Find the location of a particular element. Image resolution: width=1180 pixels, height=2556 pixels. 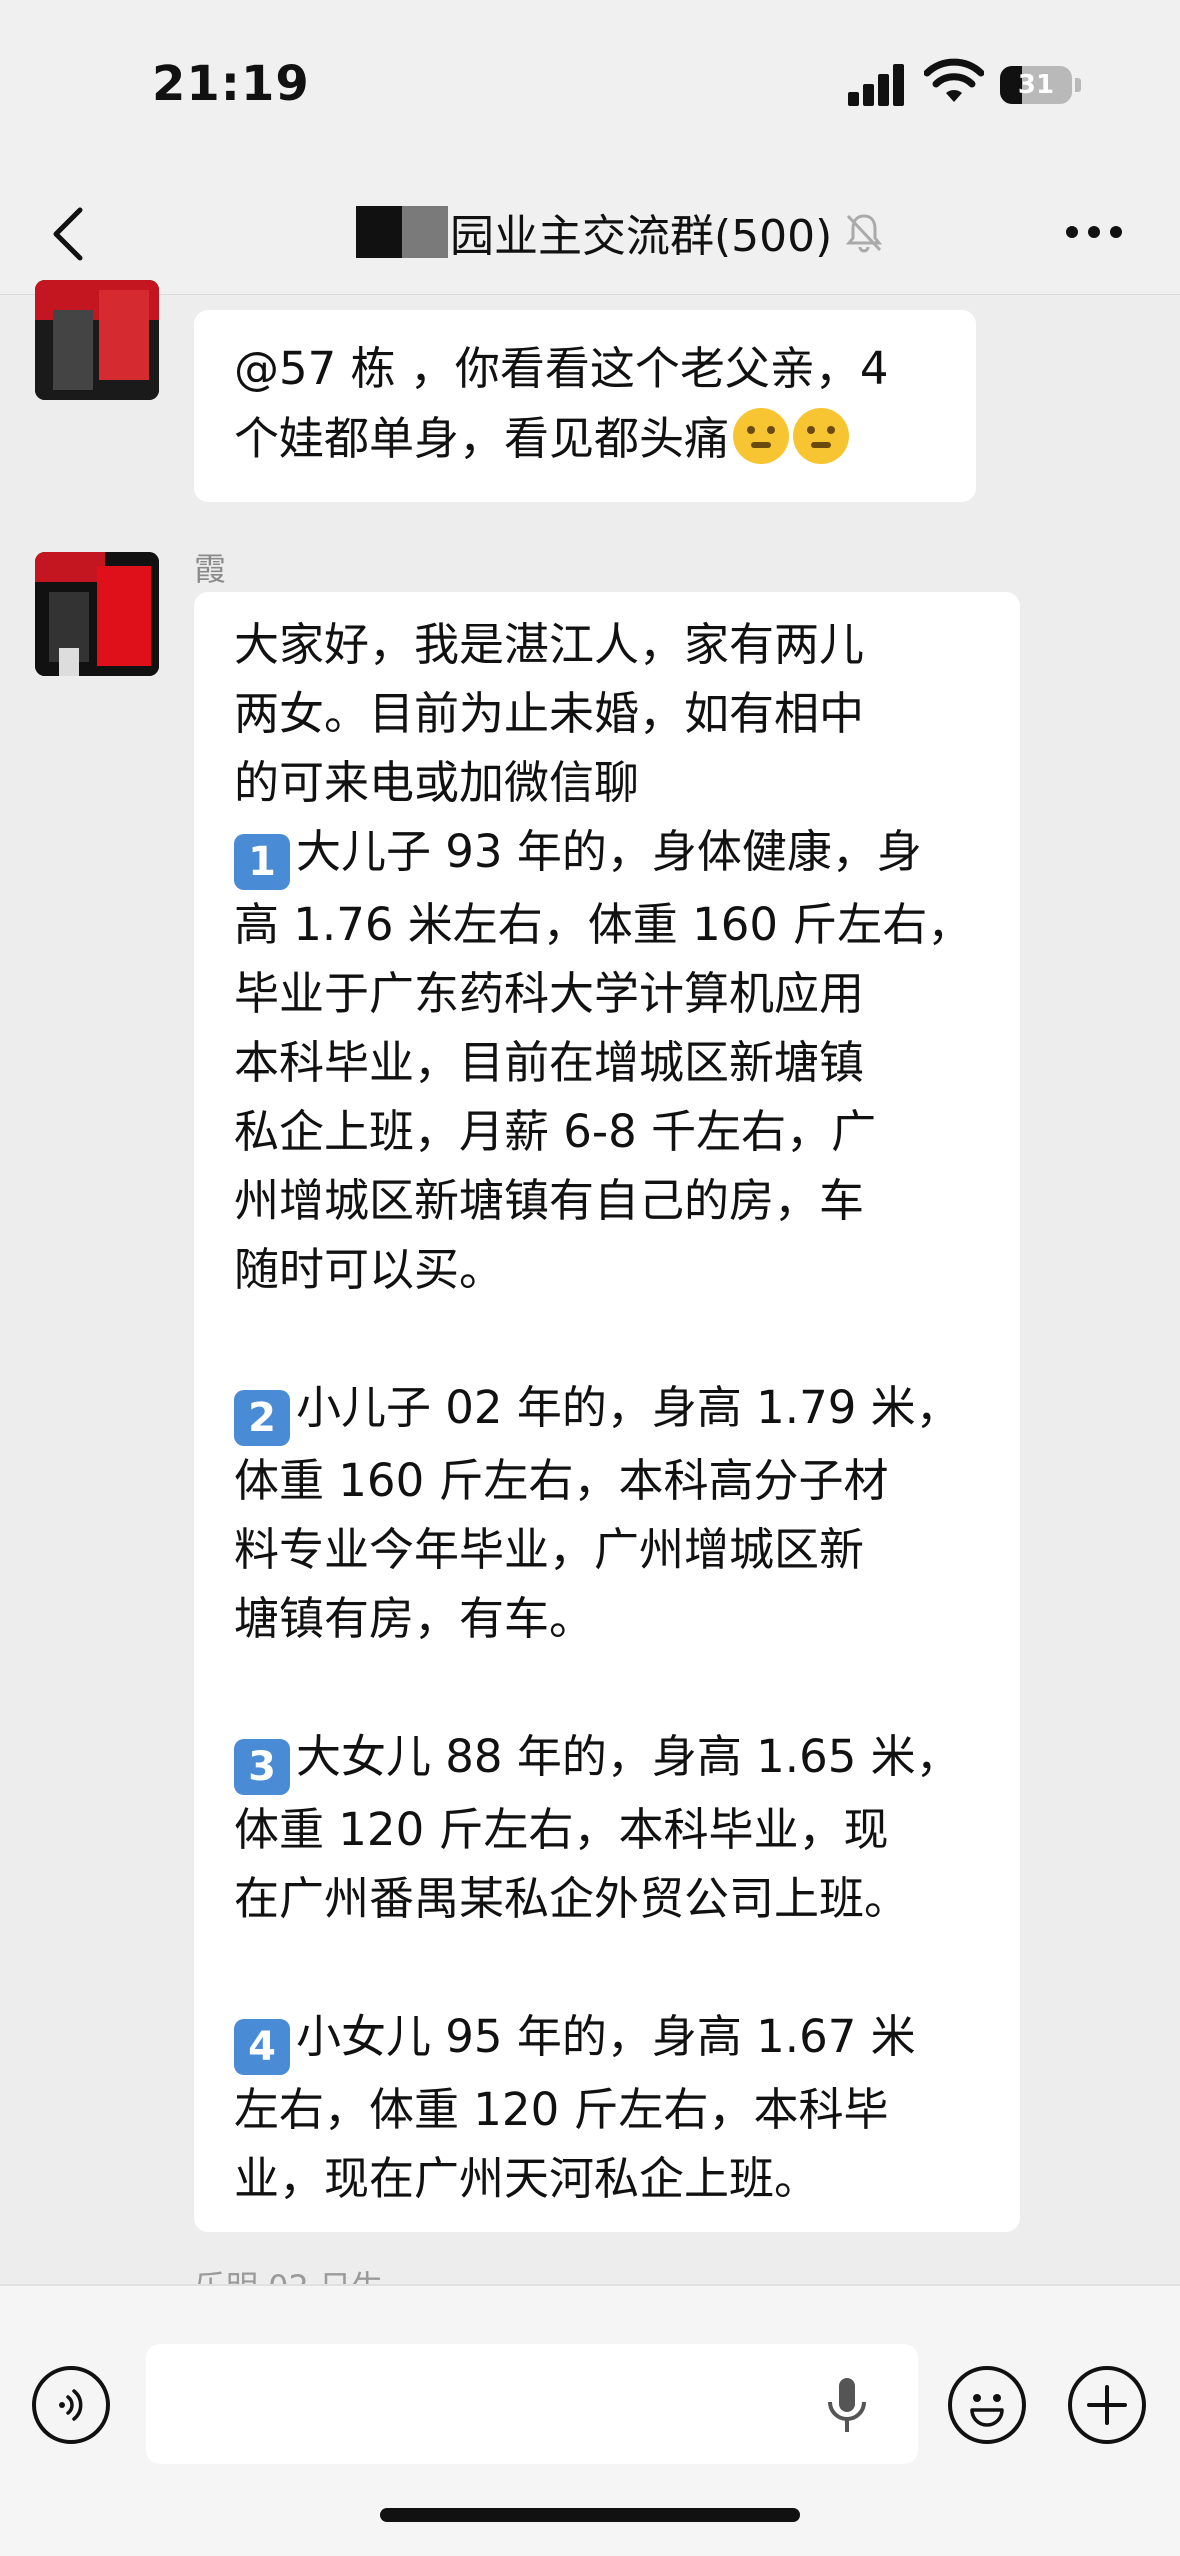

home-indicator is located at coordinates (590, 2515).